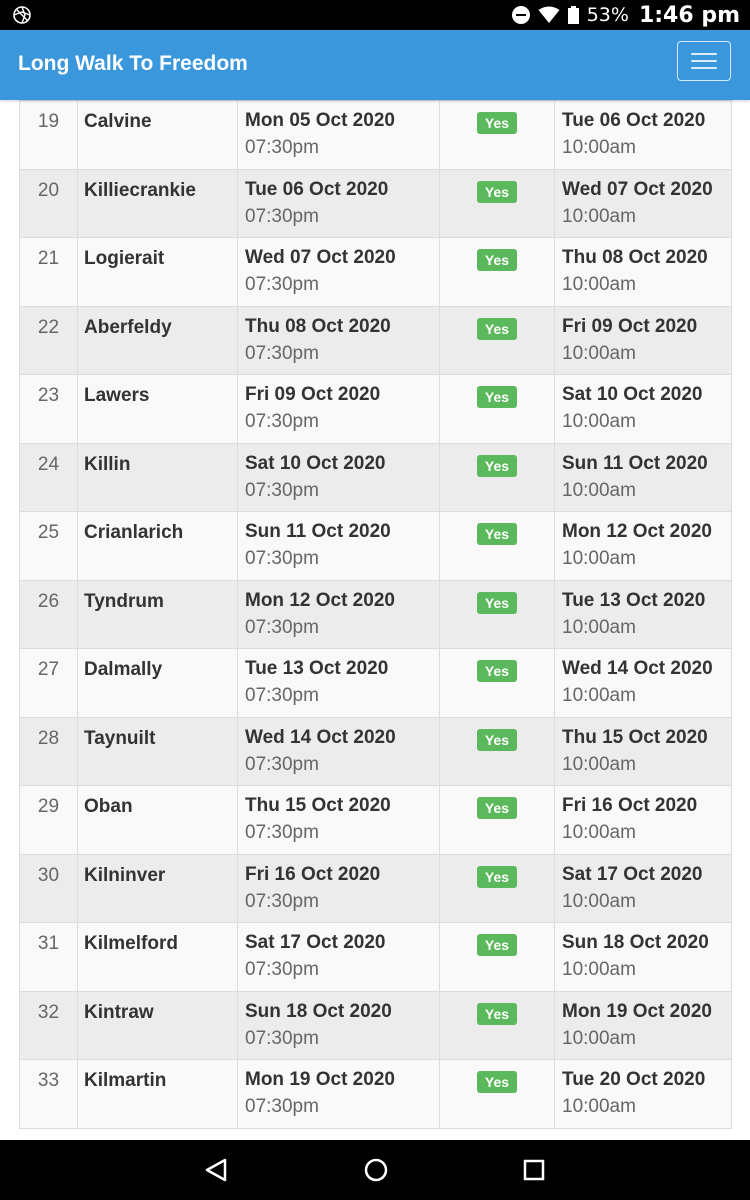 The width and height of the screenshot is (750, 1200). I want to click on arrival-cell: Mon 12 Oct 2020 07:30pm, so click(338, 614).